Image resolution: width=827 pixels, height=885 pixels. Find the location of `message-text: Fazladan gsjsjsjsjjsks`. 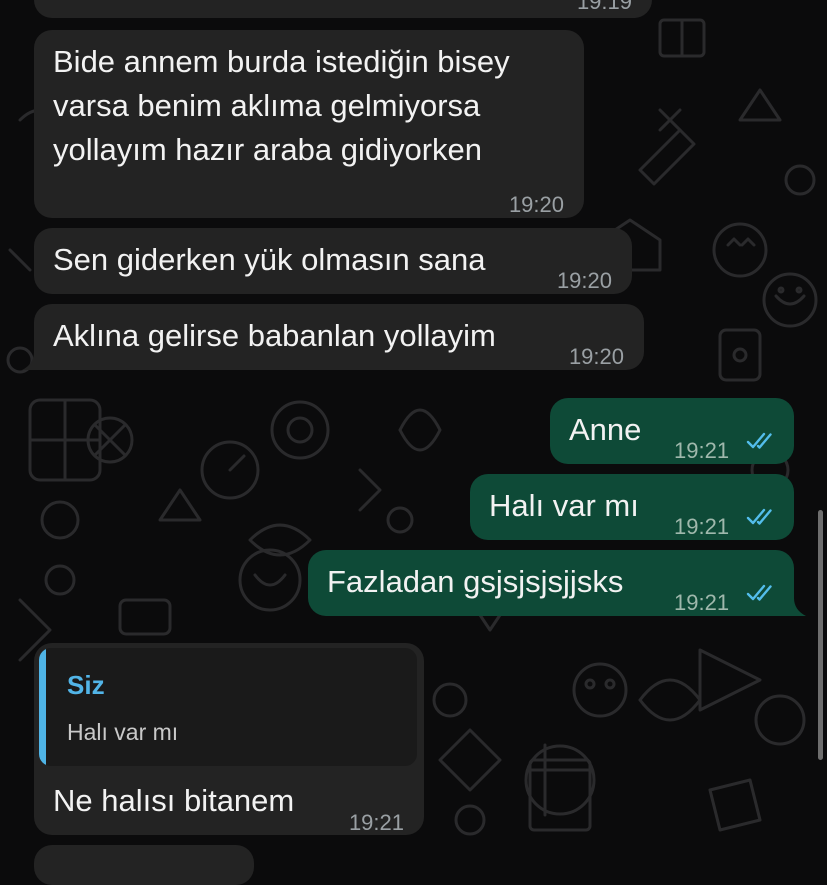

message-text: Fazladan gsjsjsjsjjsks is located at coordinates (475, 581).